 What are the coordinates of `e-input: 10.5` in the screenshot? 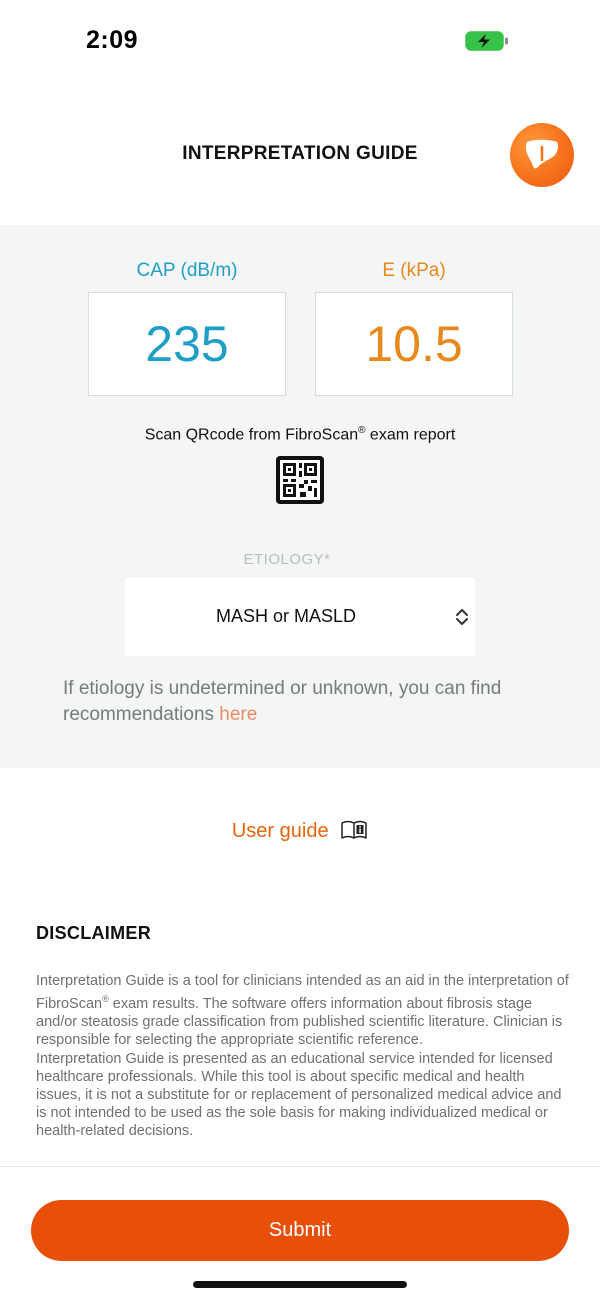 It's located at (414, 344).